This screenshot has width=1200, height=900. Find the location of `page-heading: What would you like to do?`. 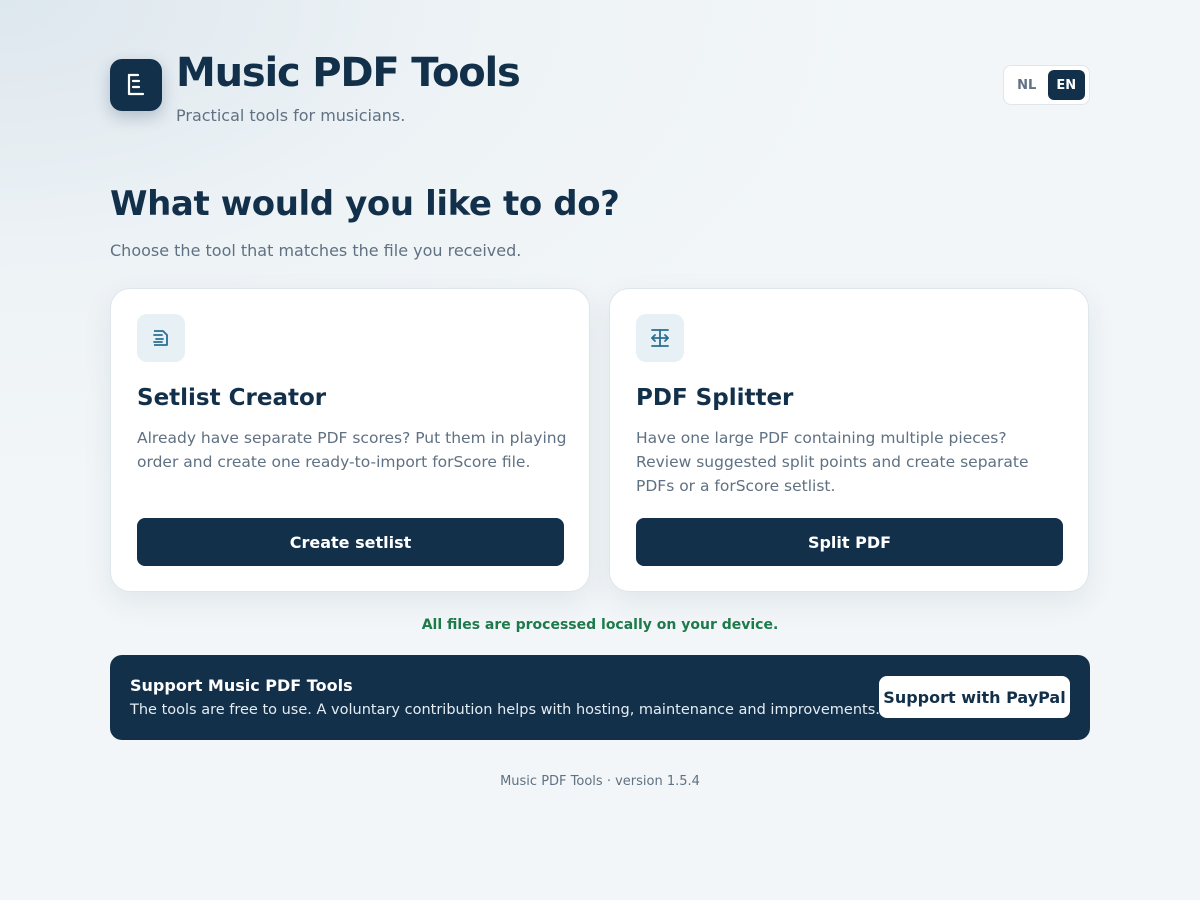

page-heading: What would you like to do? is located at coordinates (365, 204).